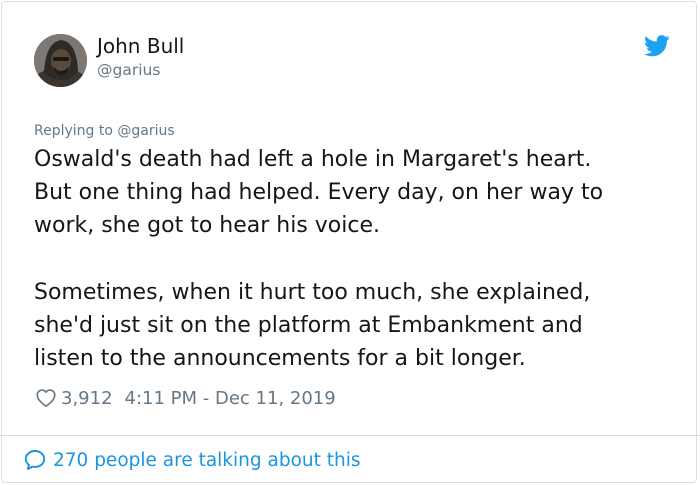 The image size is (700, 485). What do you see at coordinates (230, 398) in the screenshot?
I see `tweet-timestamp: 4:11 PM - Dec 11, 2019` at bounding box center [230, 398].